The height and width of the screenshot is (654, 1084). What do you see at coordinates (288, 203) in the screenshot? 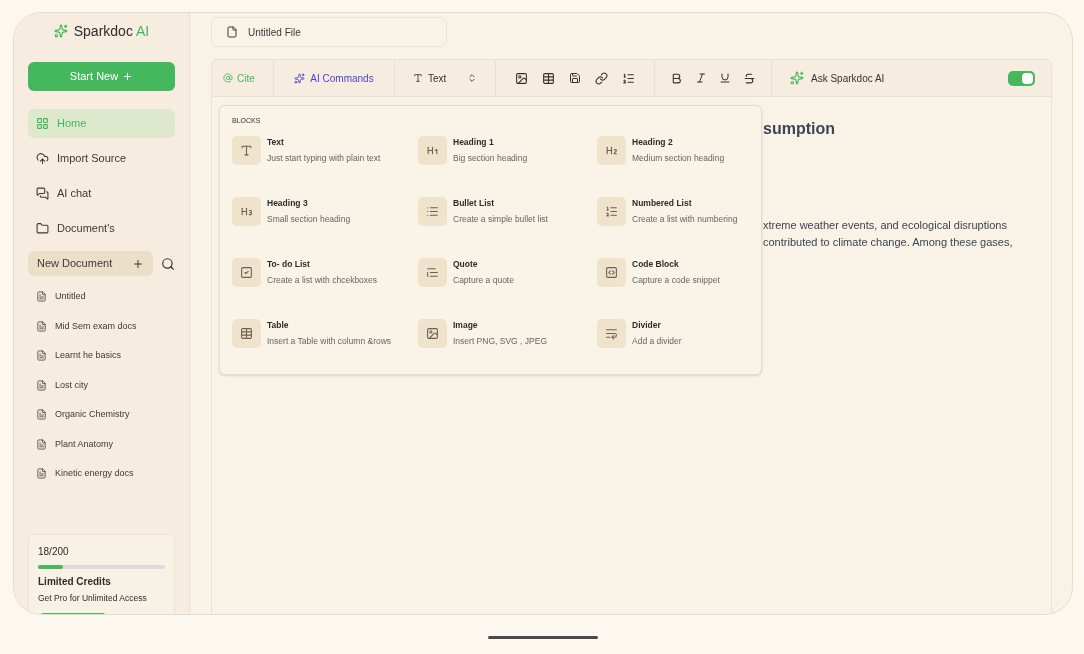
I see `block-title: Heading 3` at bounding box center [288, 203].